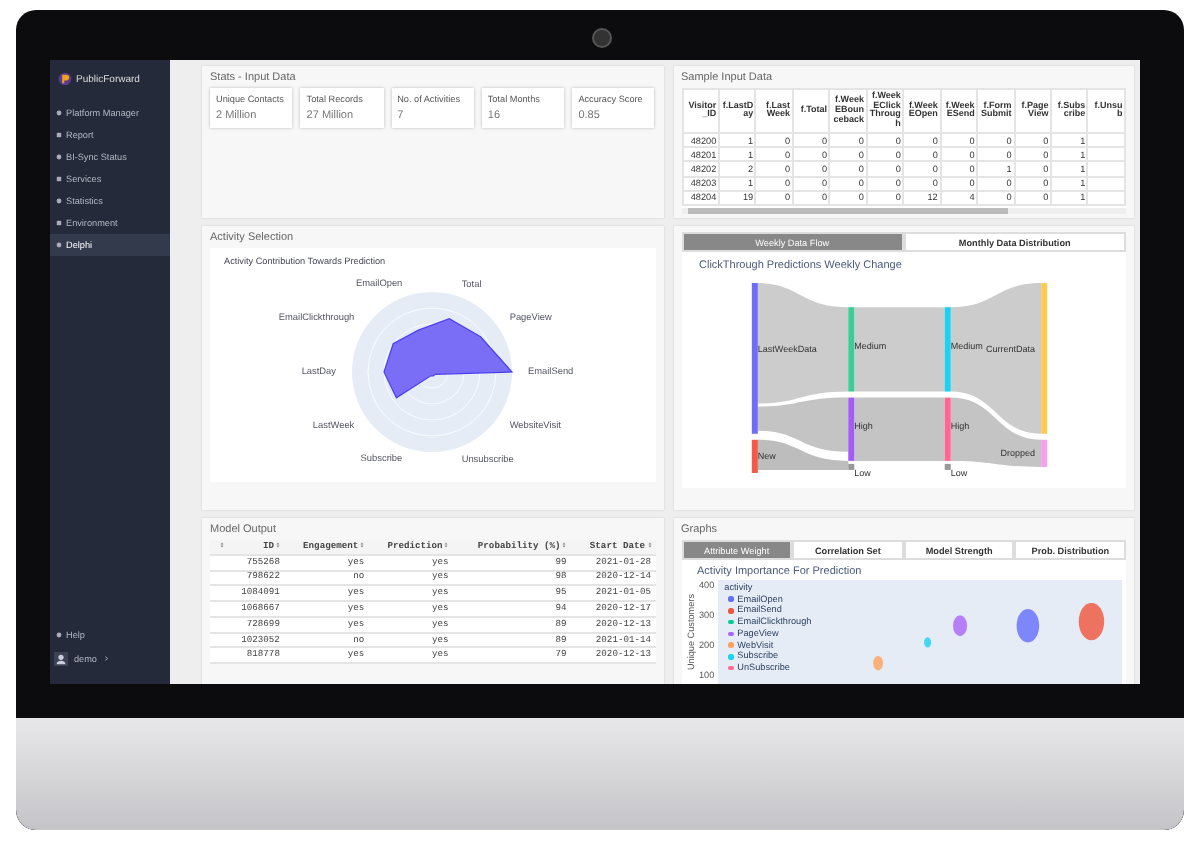  Describe the element at coordinates (602, 38) in the screenshot. I see `camera-icon` at that location.